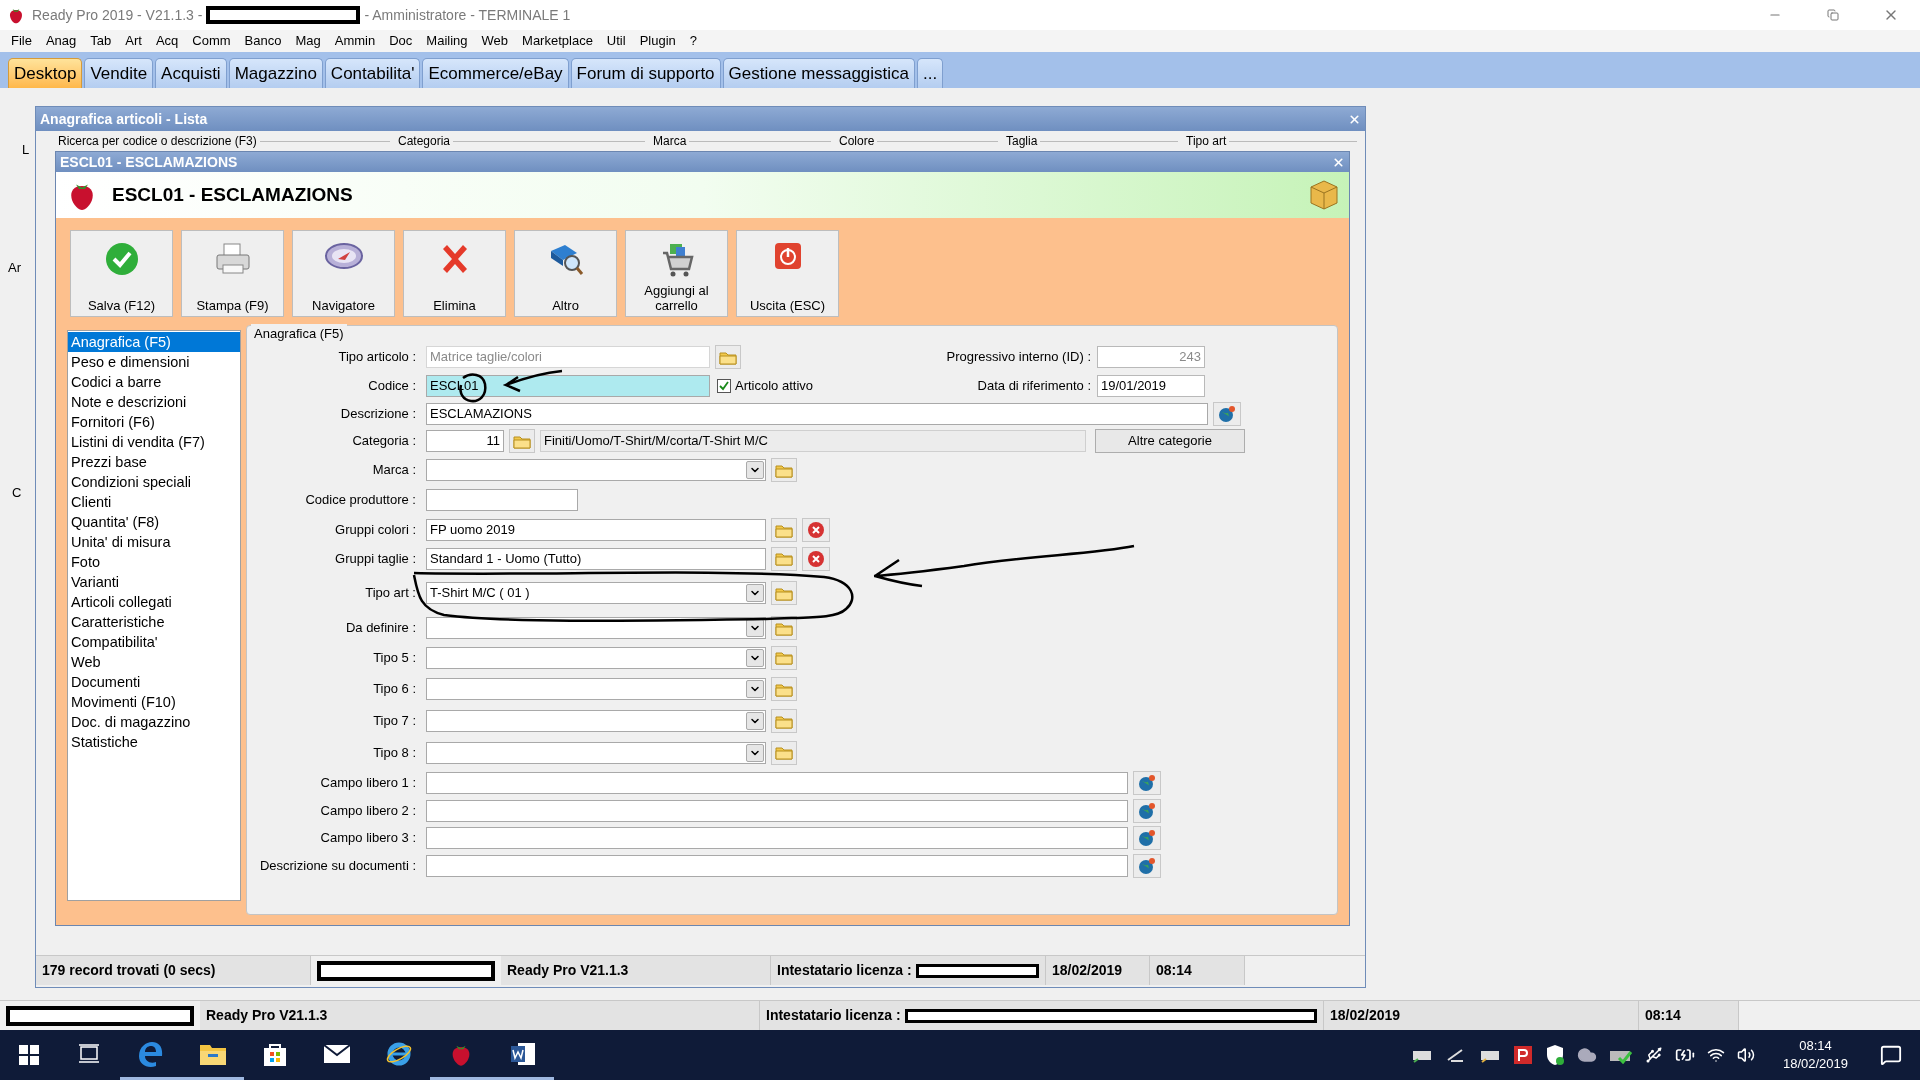 This screenshot has width=1920, height=1080. Describe the element at coordinates (394, 657) in the screenshot. I see `field-label: Tipo 5 :` at that location.